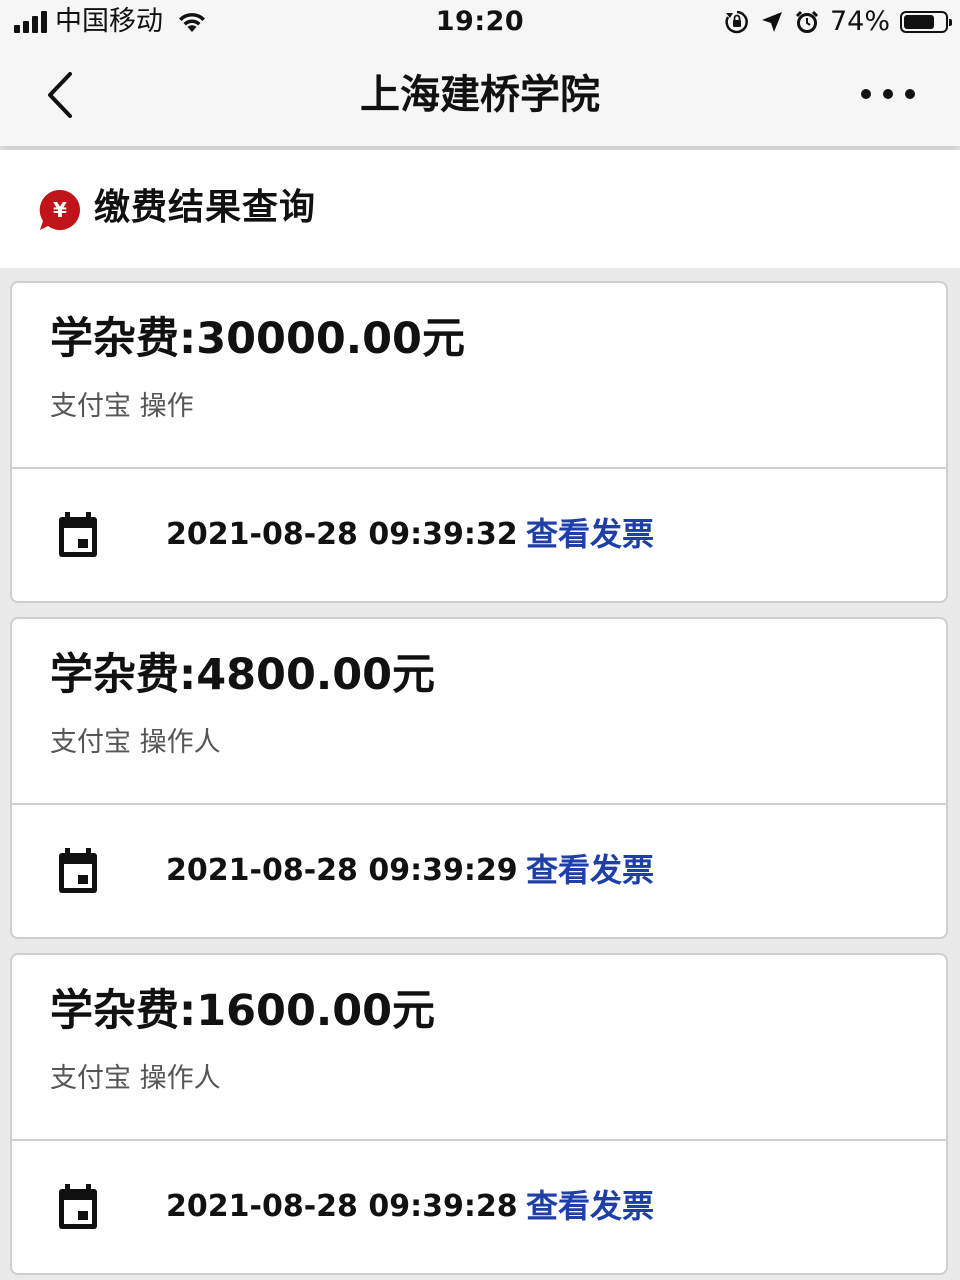 This screenshot has width=960, height=1280. What do you see at coordinates (480, 22) in the screenshot?
I see `status-bar: 中国移动 19:20 74%` at bounding box center [480, 22].